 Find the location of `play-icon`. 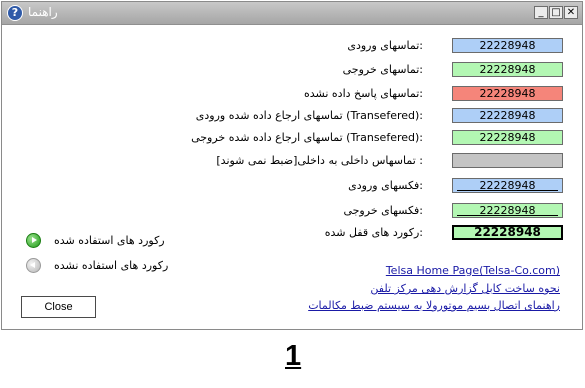

play-icon is located at coordinates (33, 240).